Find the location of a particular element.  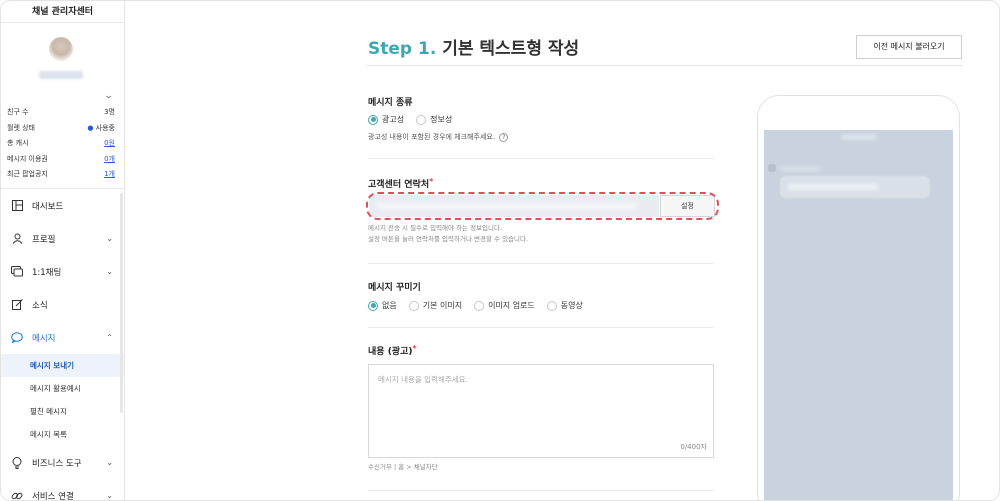

sidebar-item-service-connect: 서비스 연결 ⌄ is located at coordinates (62, 490).